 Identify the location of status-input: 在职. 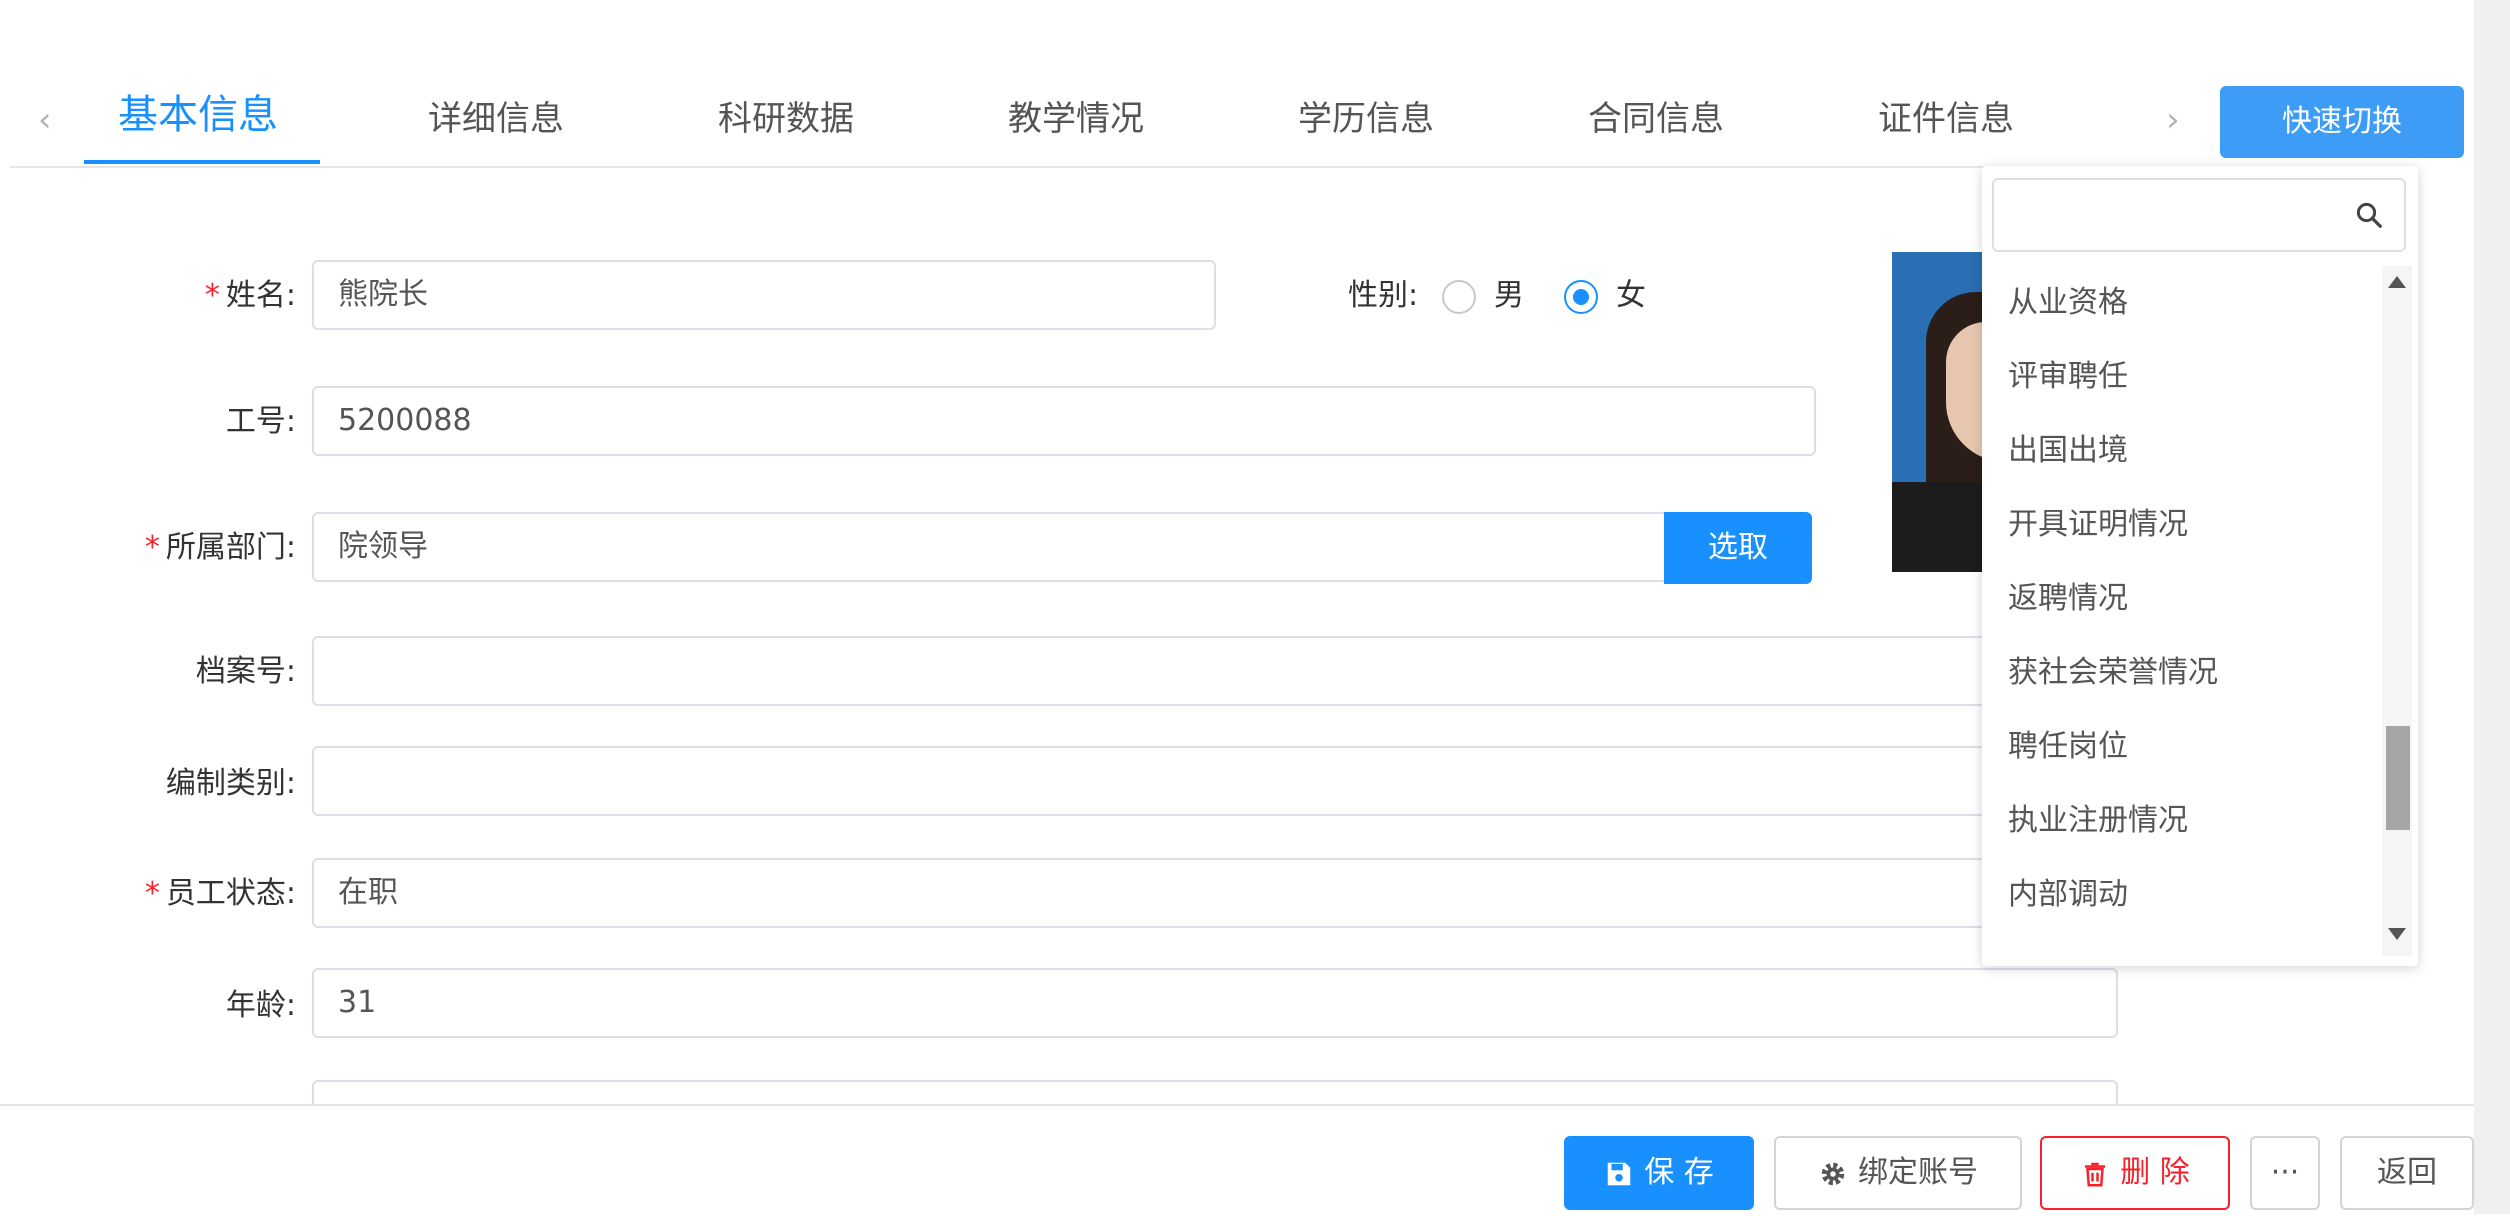
(1152, 893).